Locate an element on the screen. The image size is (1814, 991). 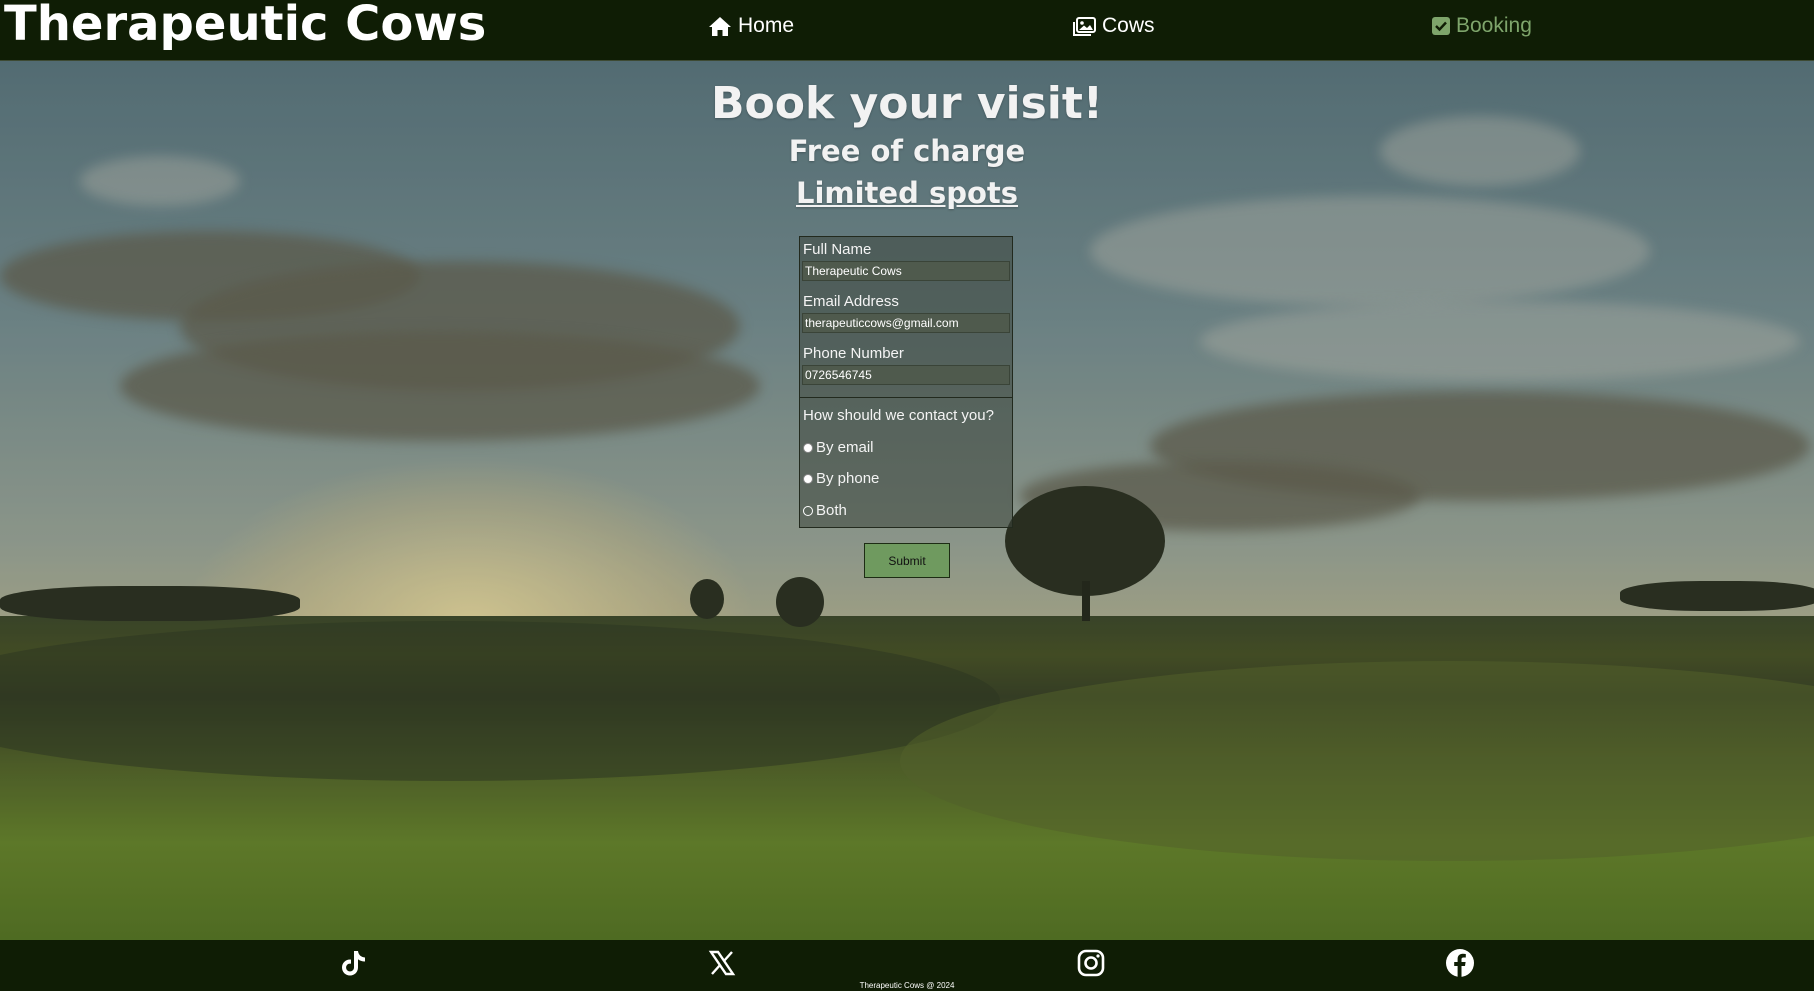
contact-question: How should we contact you? is located at coordinates (898, 415).